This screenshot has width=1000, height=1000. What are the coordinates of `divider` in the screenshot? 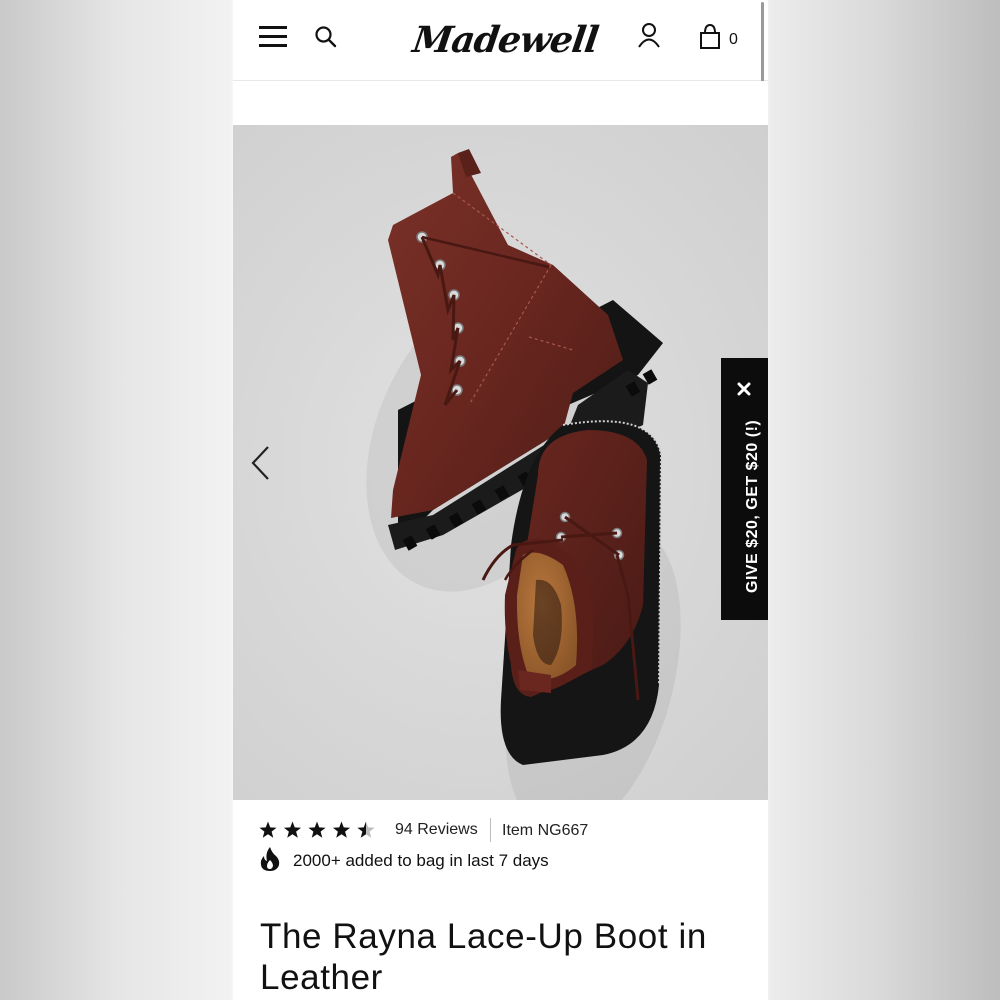 It's located at (490, 830).